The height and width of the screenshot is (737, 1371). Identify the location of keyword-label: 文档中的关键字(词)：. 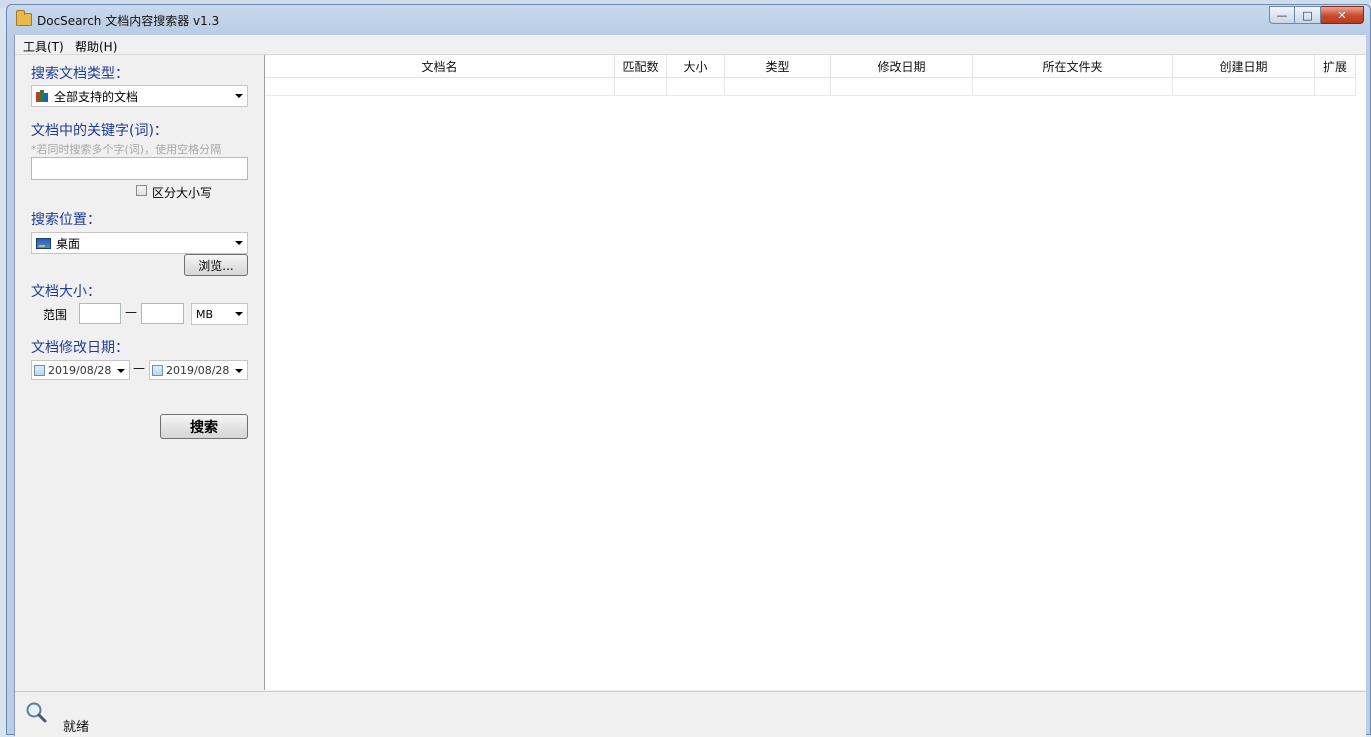
(99, 131).